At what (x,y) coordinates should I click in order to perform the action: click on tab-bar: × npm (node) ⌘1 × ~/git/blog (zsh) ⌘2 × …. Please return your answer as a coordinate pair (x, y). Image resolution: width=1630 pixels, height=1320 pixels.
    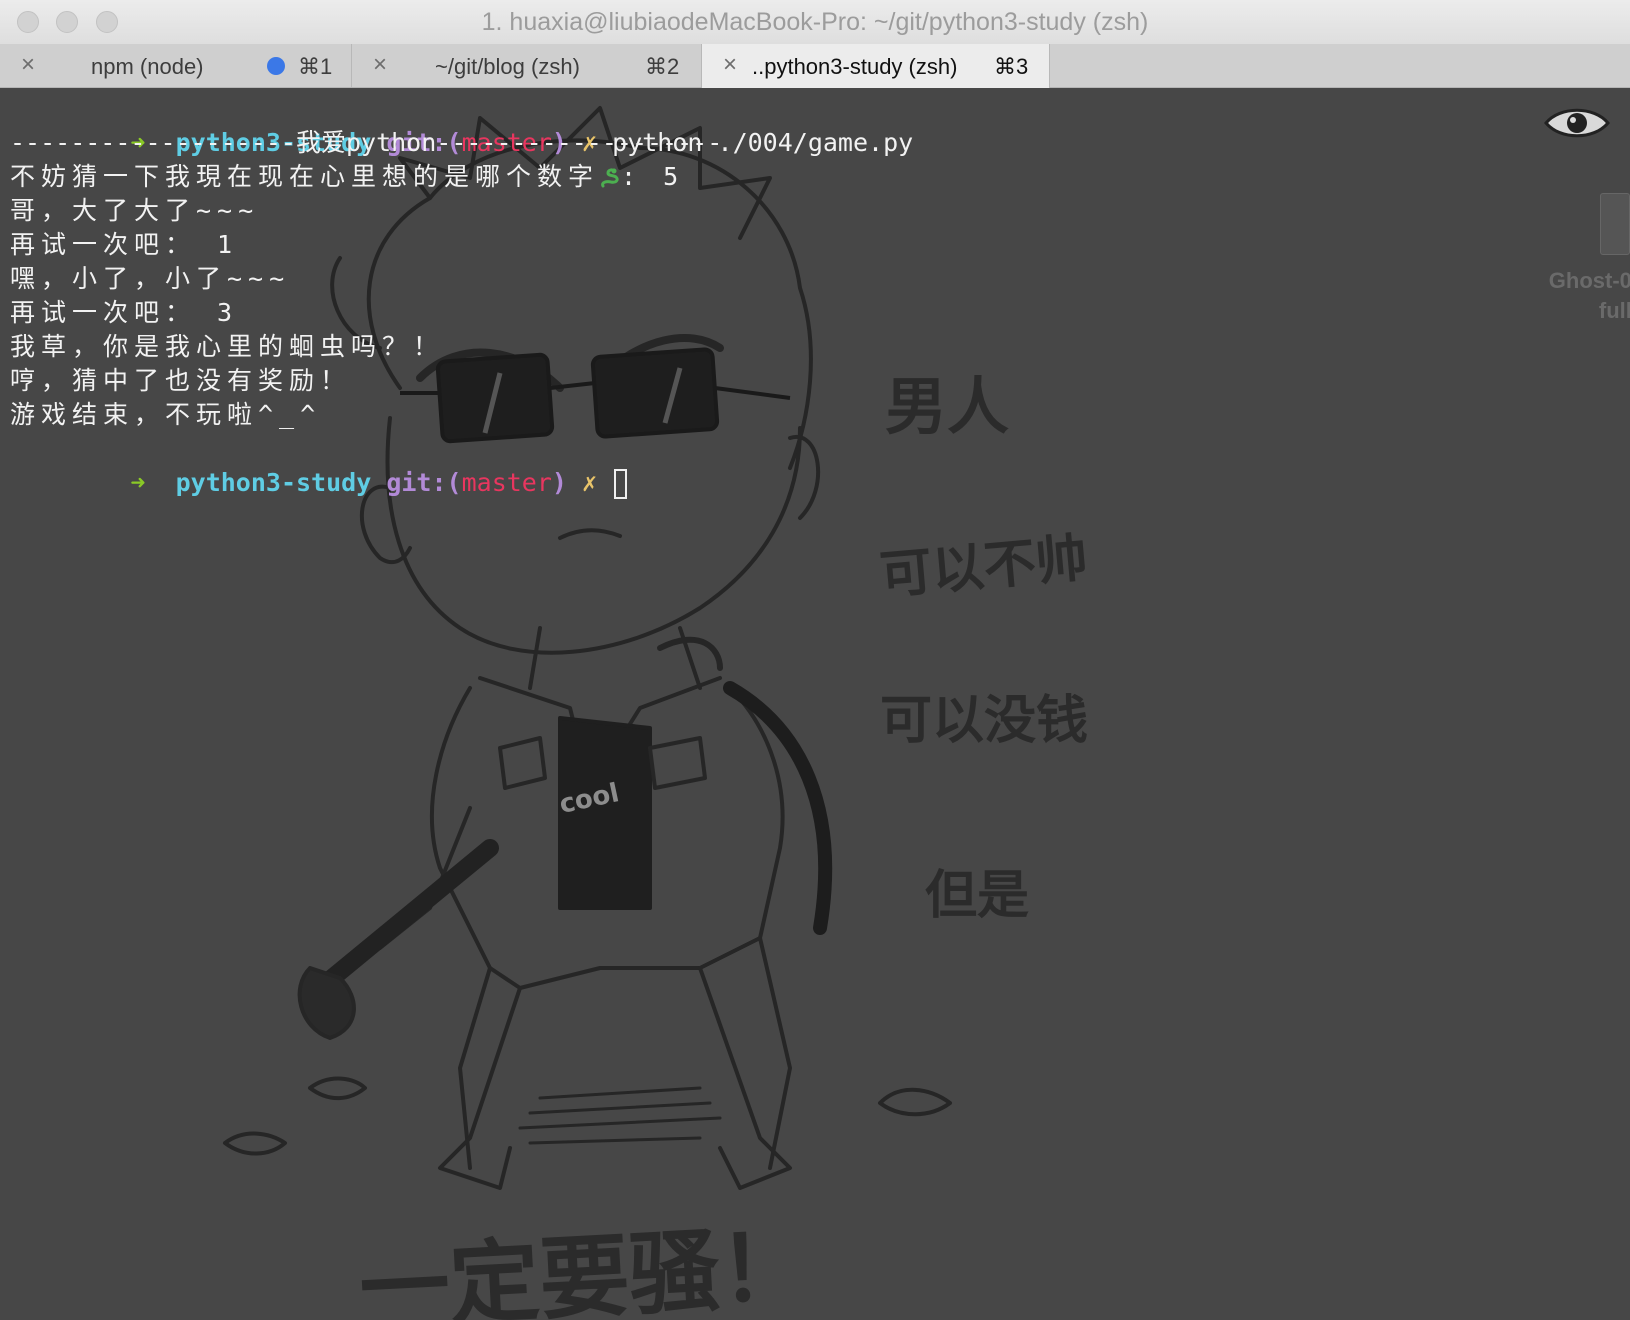
    Looking at the image, I should click on (815, 66).